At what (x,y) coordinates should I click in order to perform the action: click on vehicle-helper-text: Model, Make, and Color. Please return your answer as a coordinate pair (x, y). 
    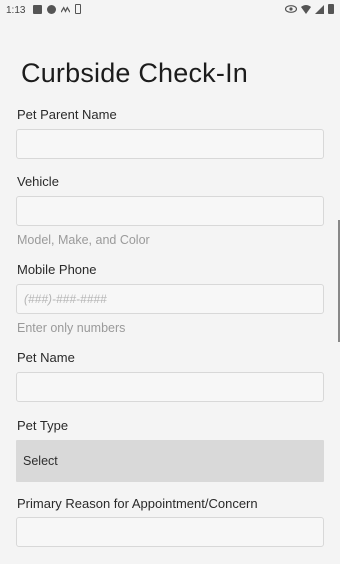
    Looking at the image, I should click on (83, 240).